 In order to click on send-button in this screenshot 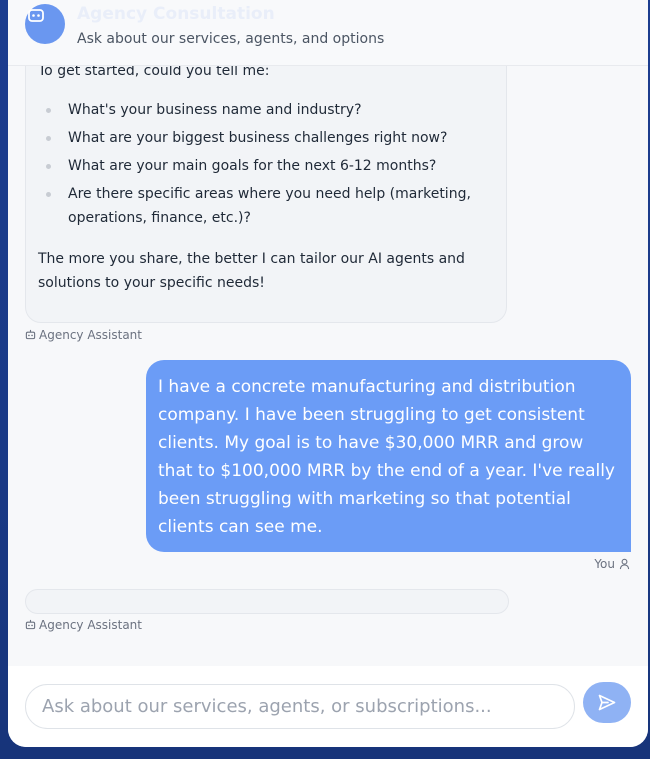, I will do `click(607, 702)`.